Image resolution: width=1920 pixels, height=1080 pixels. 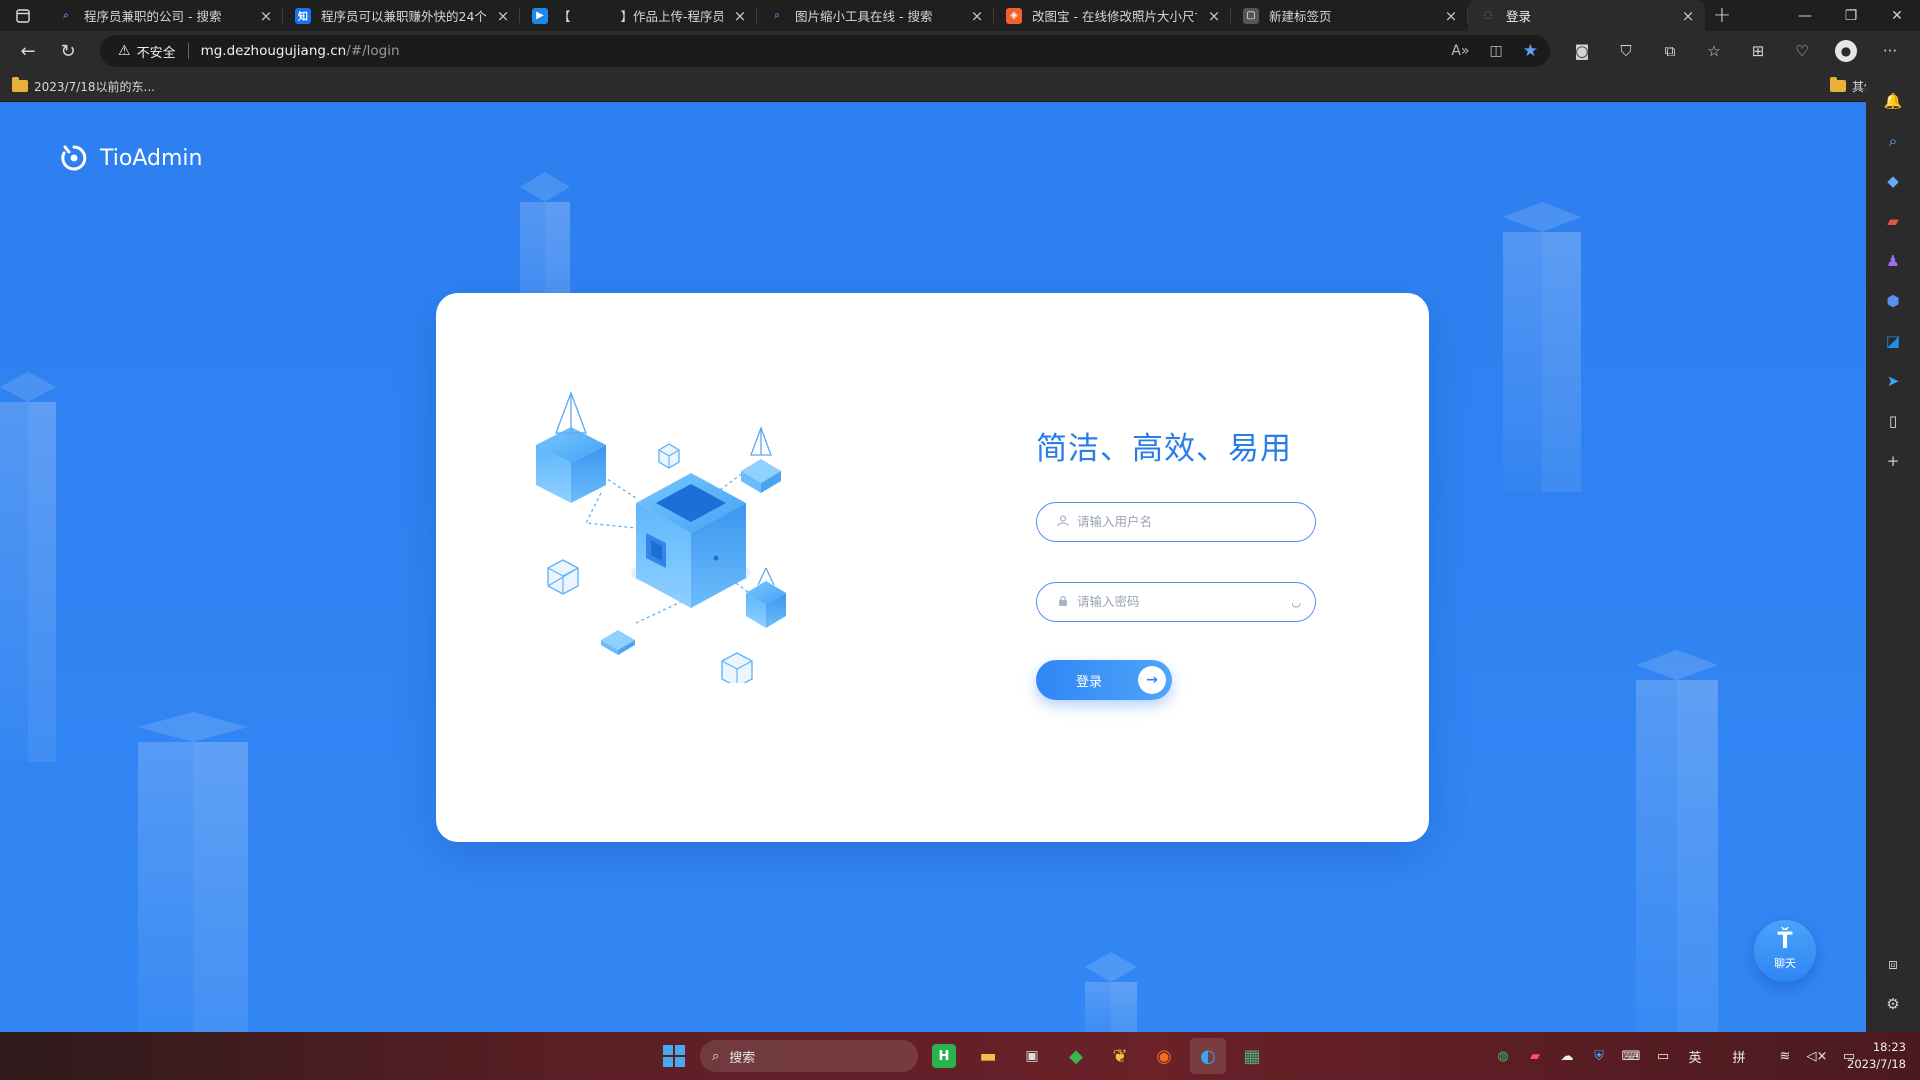 What do you see at coordinates (1785, 963) in the screenshot?
I see `chat-label: 聊天` at bounding box center [1785, 963].